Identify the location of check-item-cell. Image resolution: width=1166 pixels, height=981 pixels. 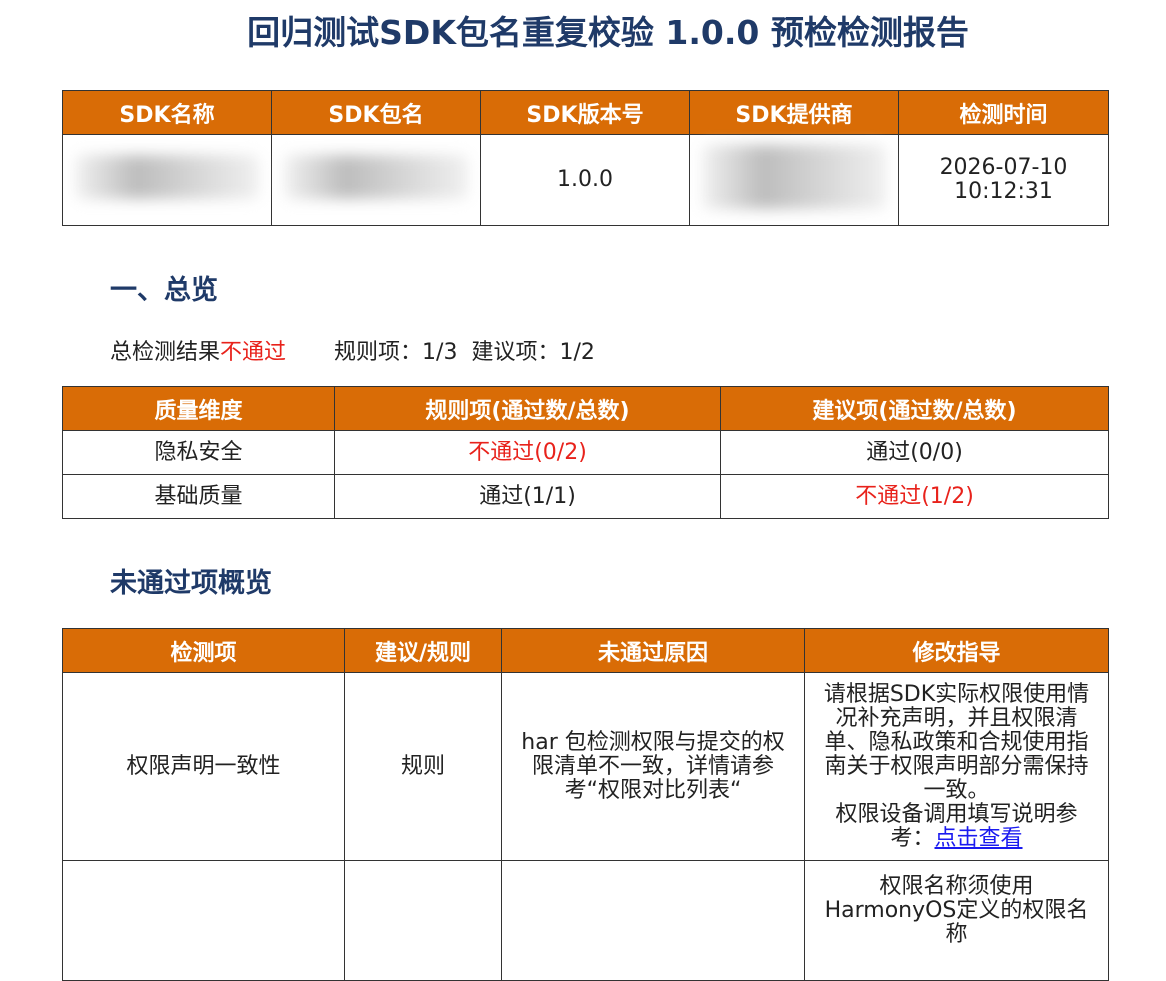
(203, 920).